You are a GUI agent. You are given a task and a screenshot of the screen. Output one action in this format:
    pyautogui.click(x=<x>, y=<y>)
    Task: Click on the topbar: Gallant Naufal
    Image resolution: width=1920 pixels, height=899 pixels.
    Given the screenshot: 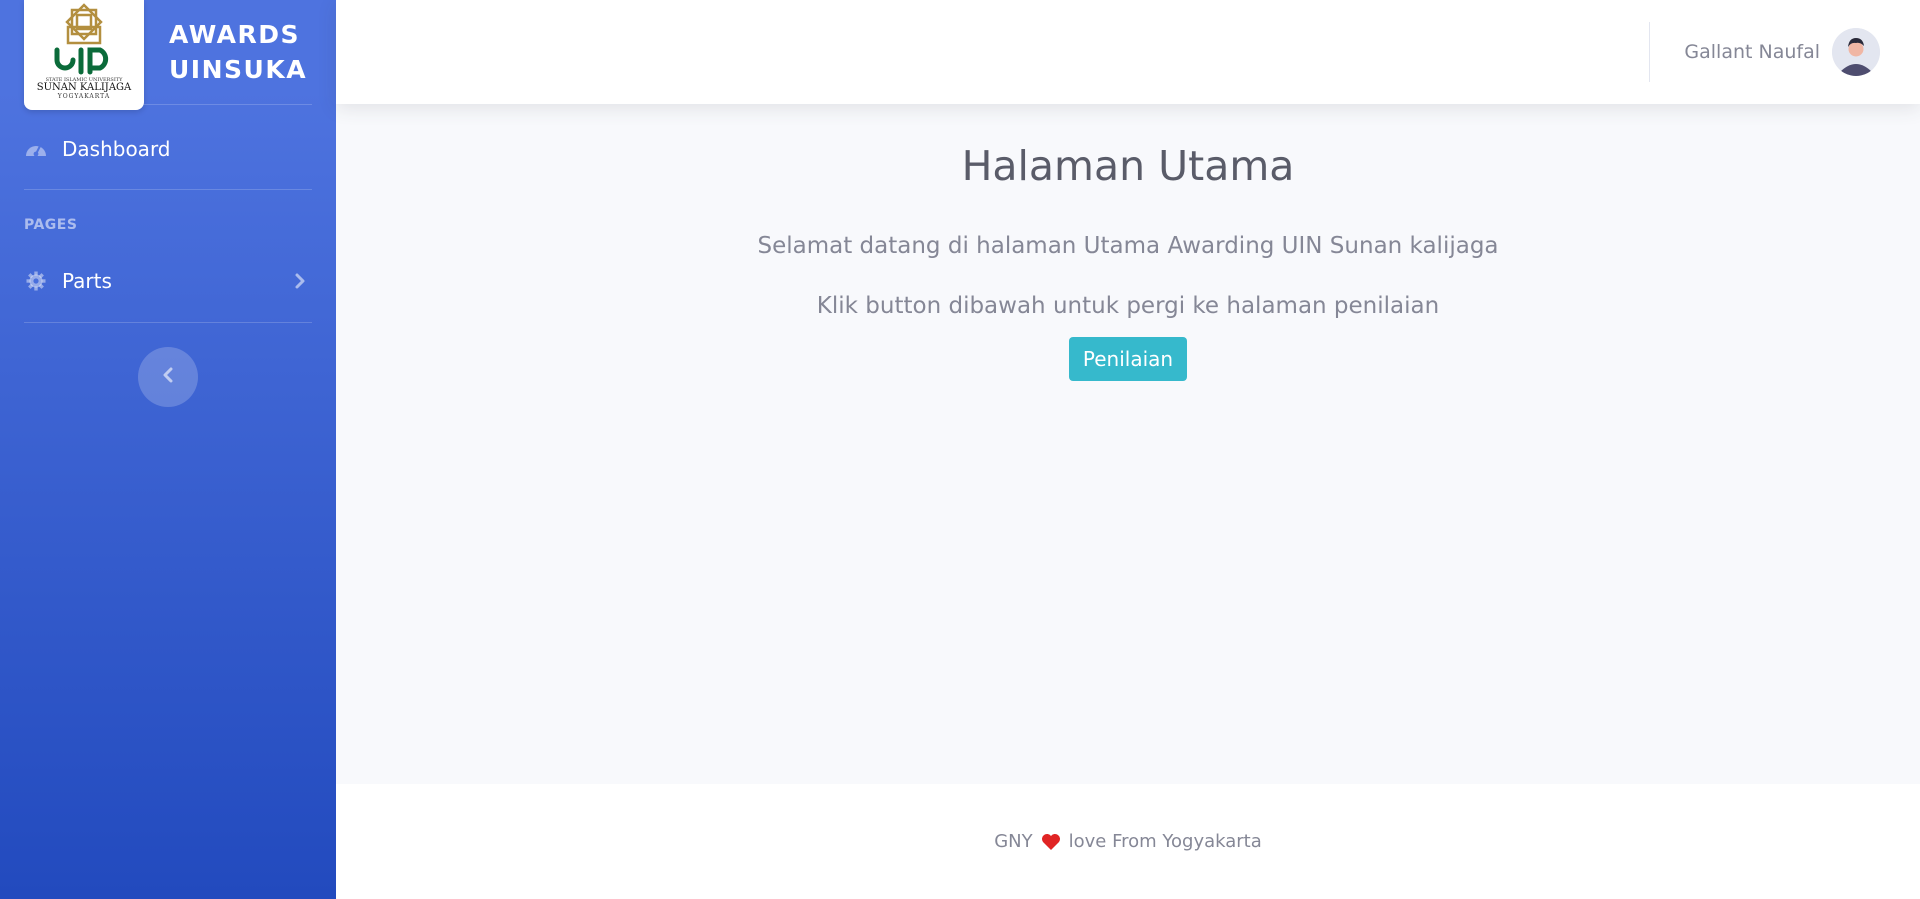 What is the action you would take?
    pyautogui.click(x=1128, y=52)
    